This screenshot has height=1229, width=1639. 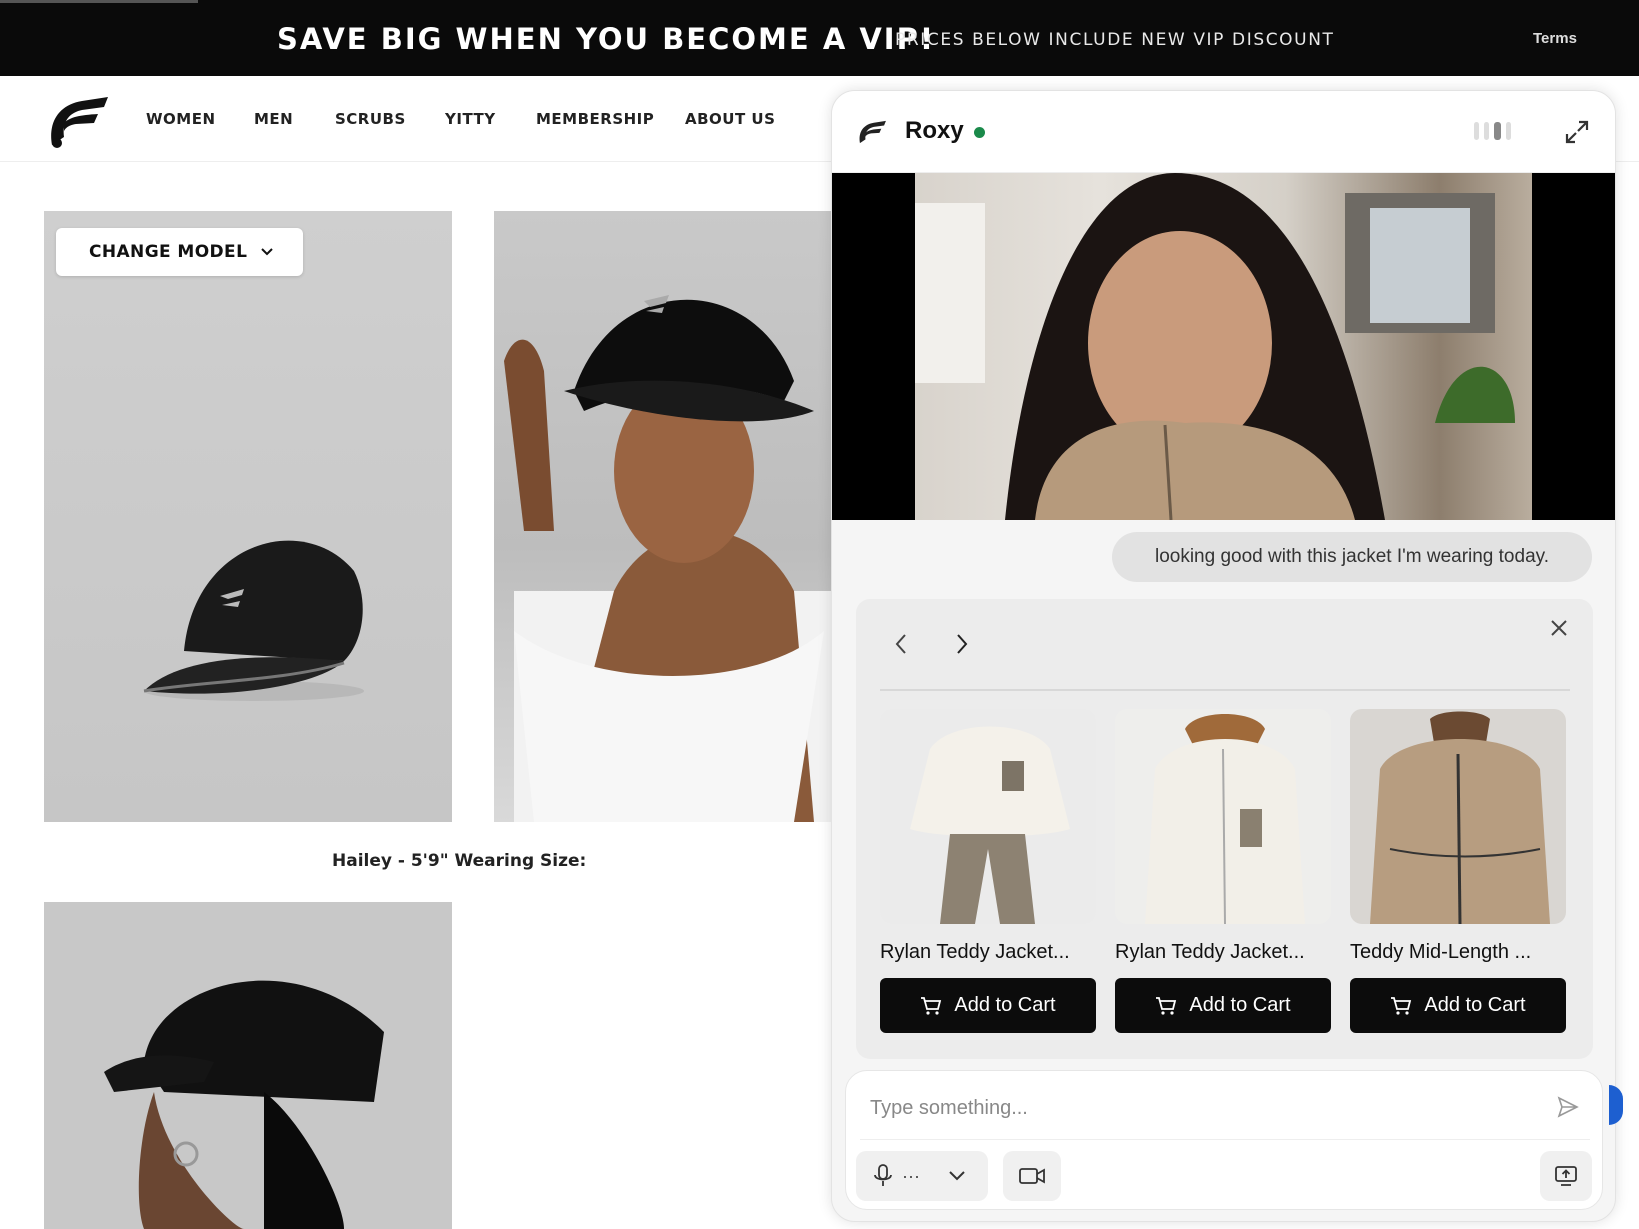 I want to click on screen-share-icon, so click(x=1566, y=1176).